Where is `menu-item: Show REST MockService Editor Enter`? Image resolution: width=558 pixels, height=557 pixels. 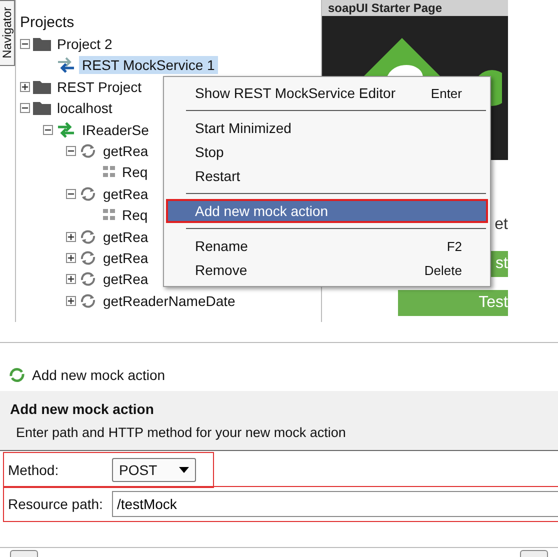
menu-item: Show REST MockService Editor Enter is located at coordinates (327, 93).